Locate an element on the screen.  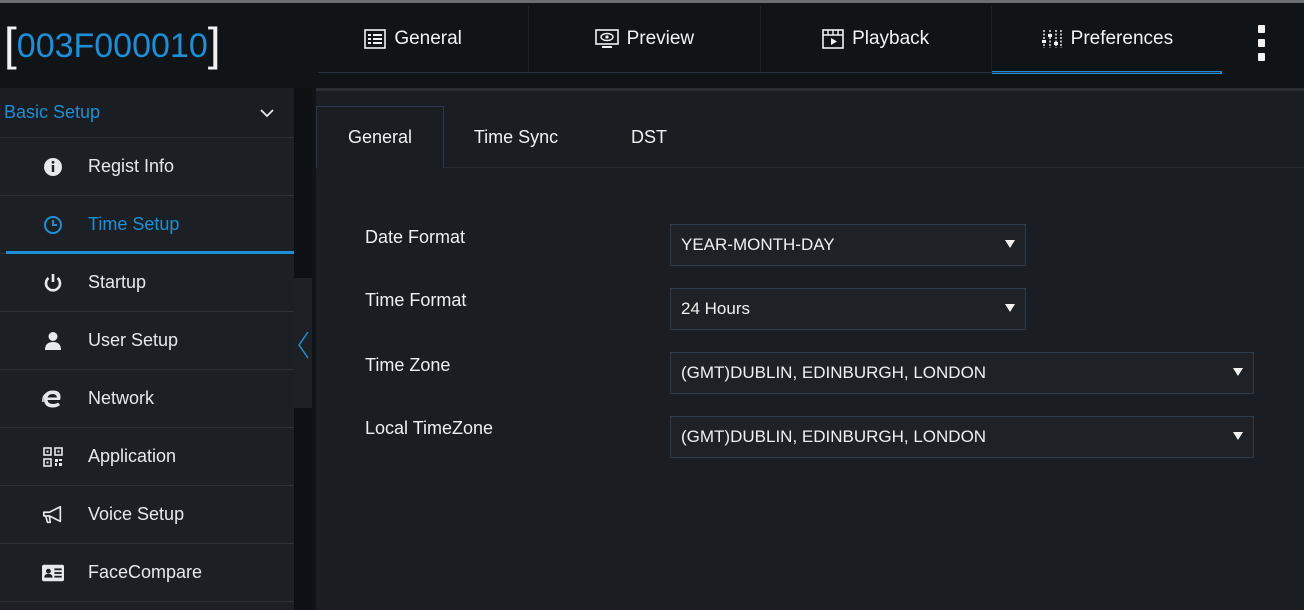
playback-icon is located at coordinates (833, 39).